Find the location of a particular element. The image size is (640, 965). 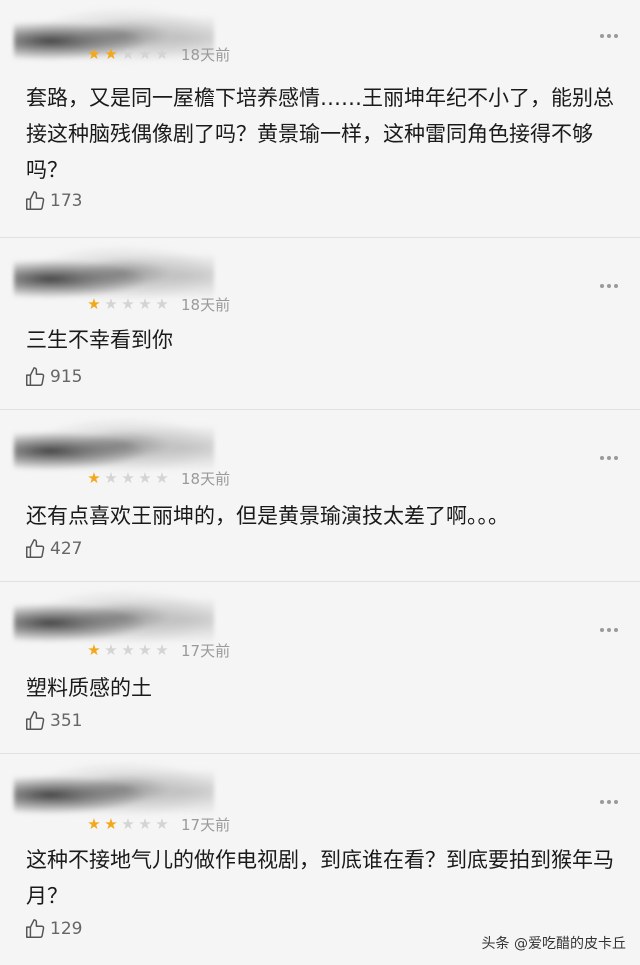

like-button: 427 is located at coordinates (53, 549).